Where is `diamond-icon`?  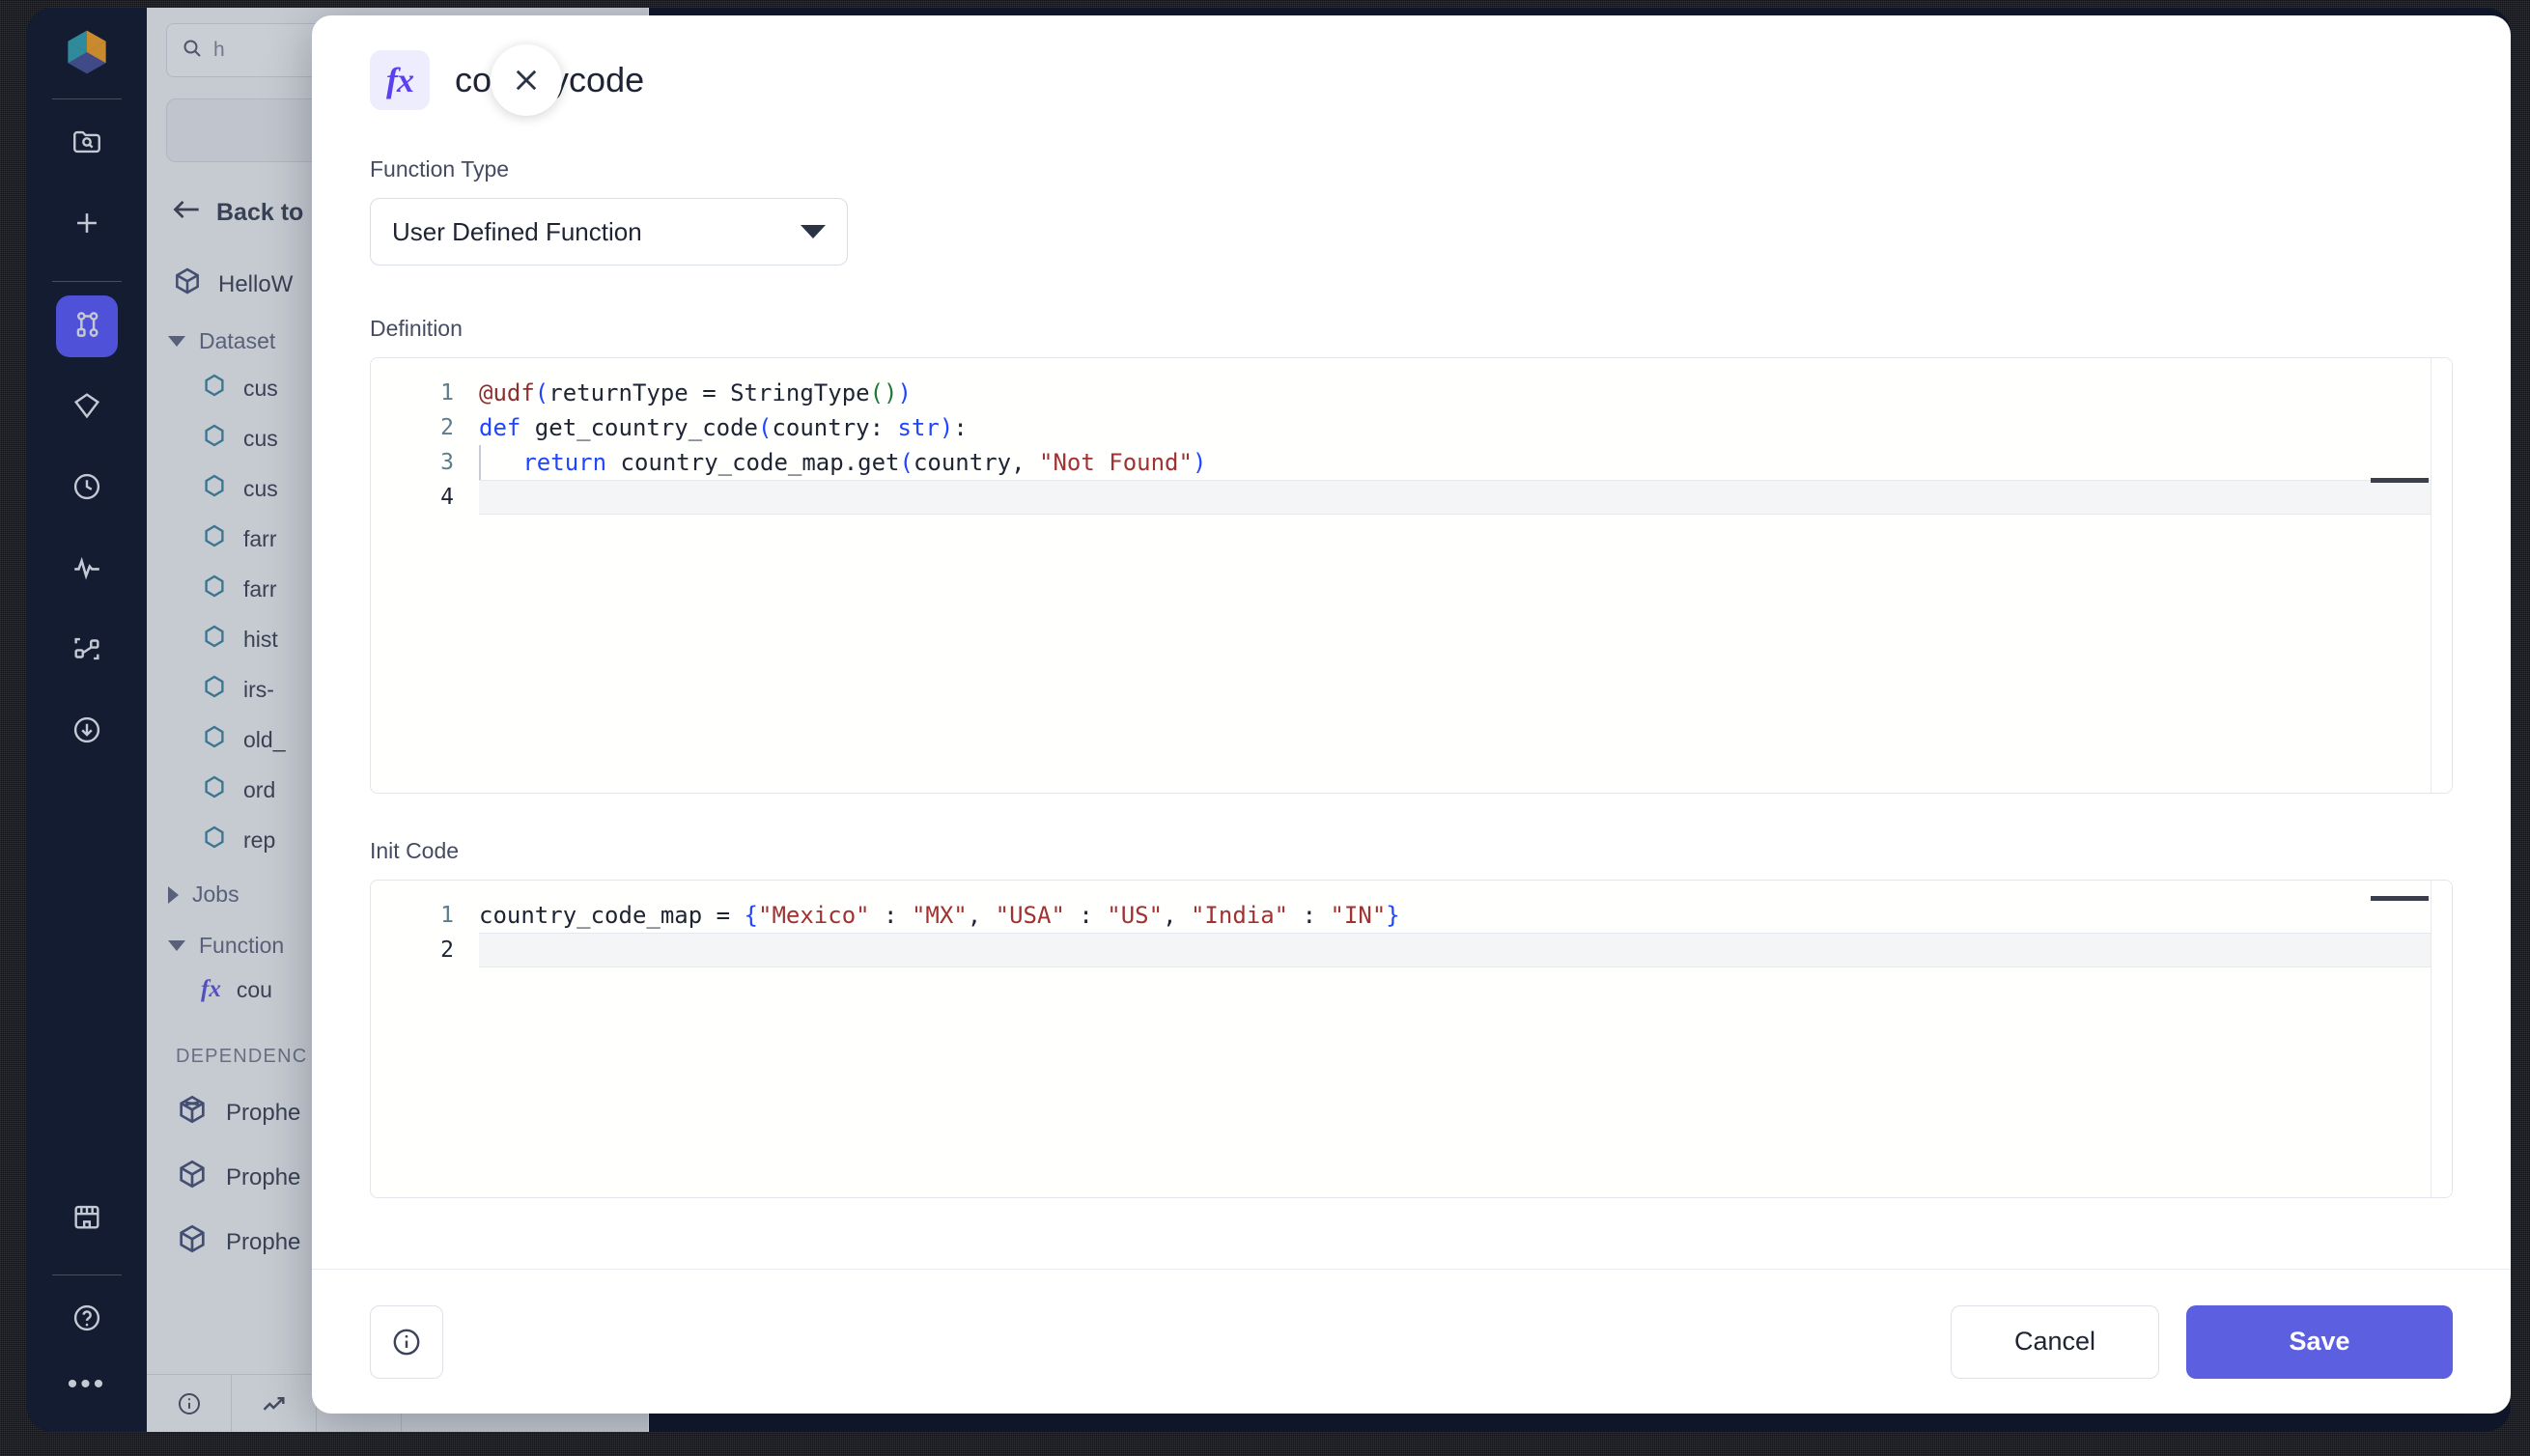
diamond-icon is located at coordinates (86, 408).